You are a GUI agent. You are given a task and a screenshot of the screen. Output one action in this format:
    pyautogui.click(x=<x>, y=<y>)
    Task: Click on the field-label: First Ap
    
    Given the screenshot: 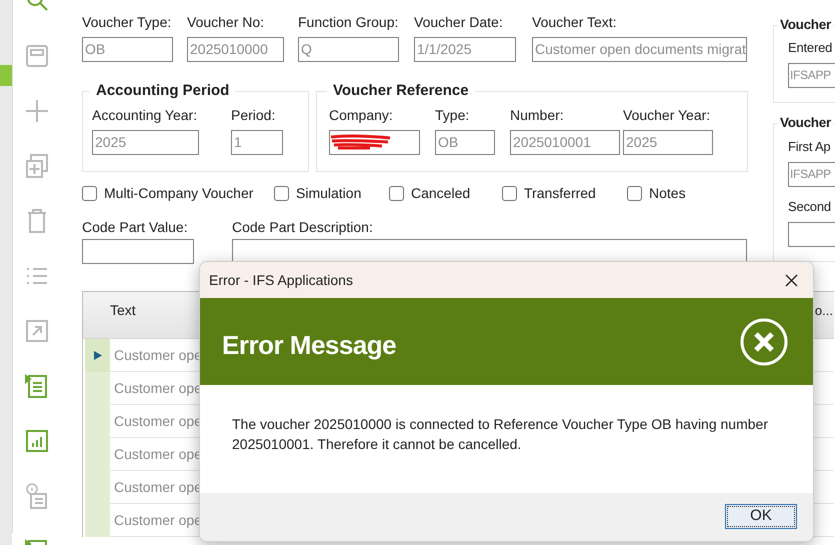 What is the action you would take?
    pyautogui.click(x=810, y=146)
    